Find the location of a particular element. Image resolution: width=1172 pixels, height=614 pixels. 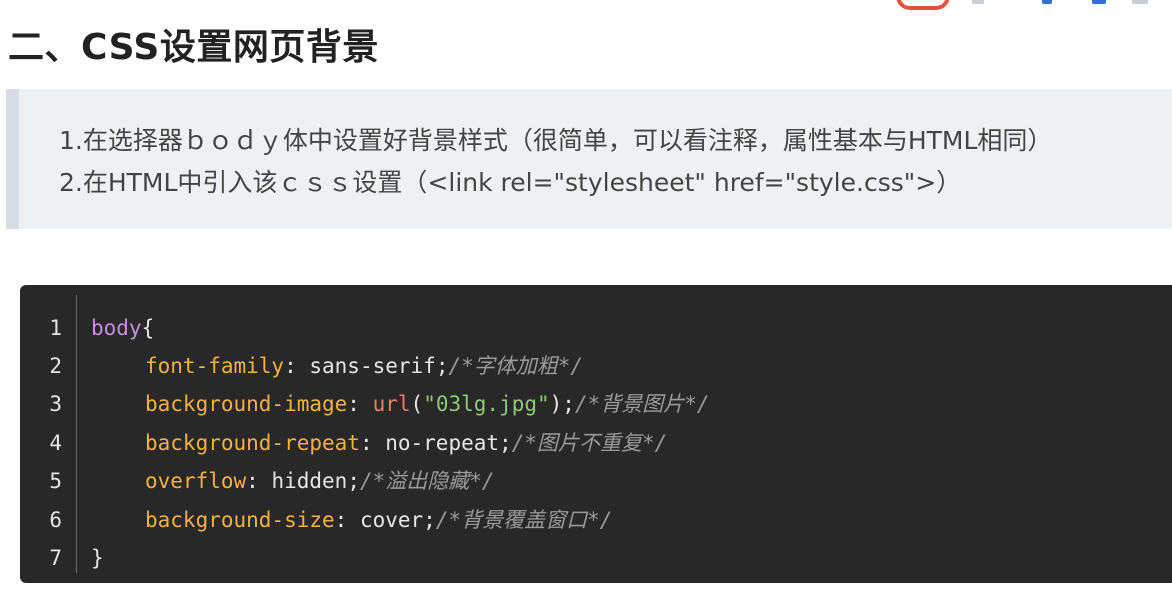

code-comment: /*字体加粗*/ is located at coordinates (516, 366).